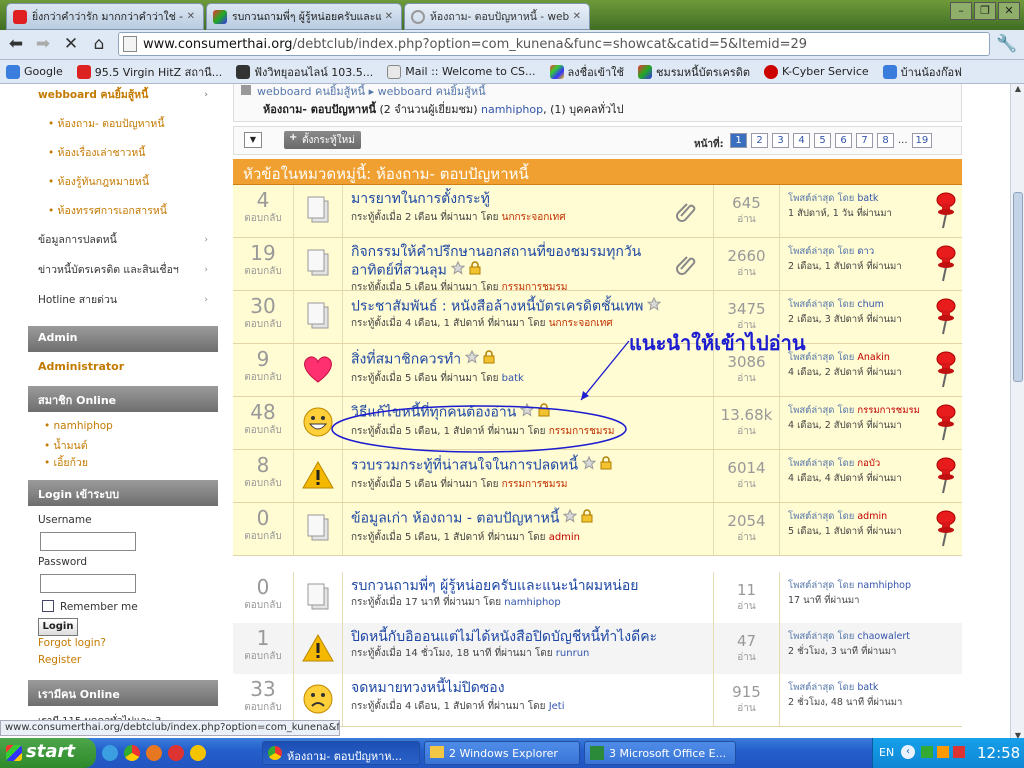 The width and height of the screenshot is (1024, 768). What do you see at coordinates (59, 660) in the screenshot?
I see `register-link: Register` at bounding box center [59, 660].